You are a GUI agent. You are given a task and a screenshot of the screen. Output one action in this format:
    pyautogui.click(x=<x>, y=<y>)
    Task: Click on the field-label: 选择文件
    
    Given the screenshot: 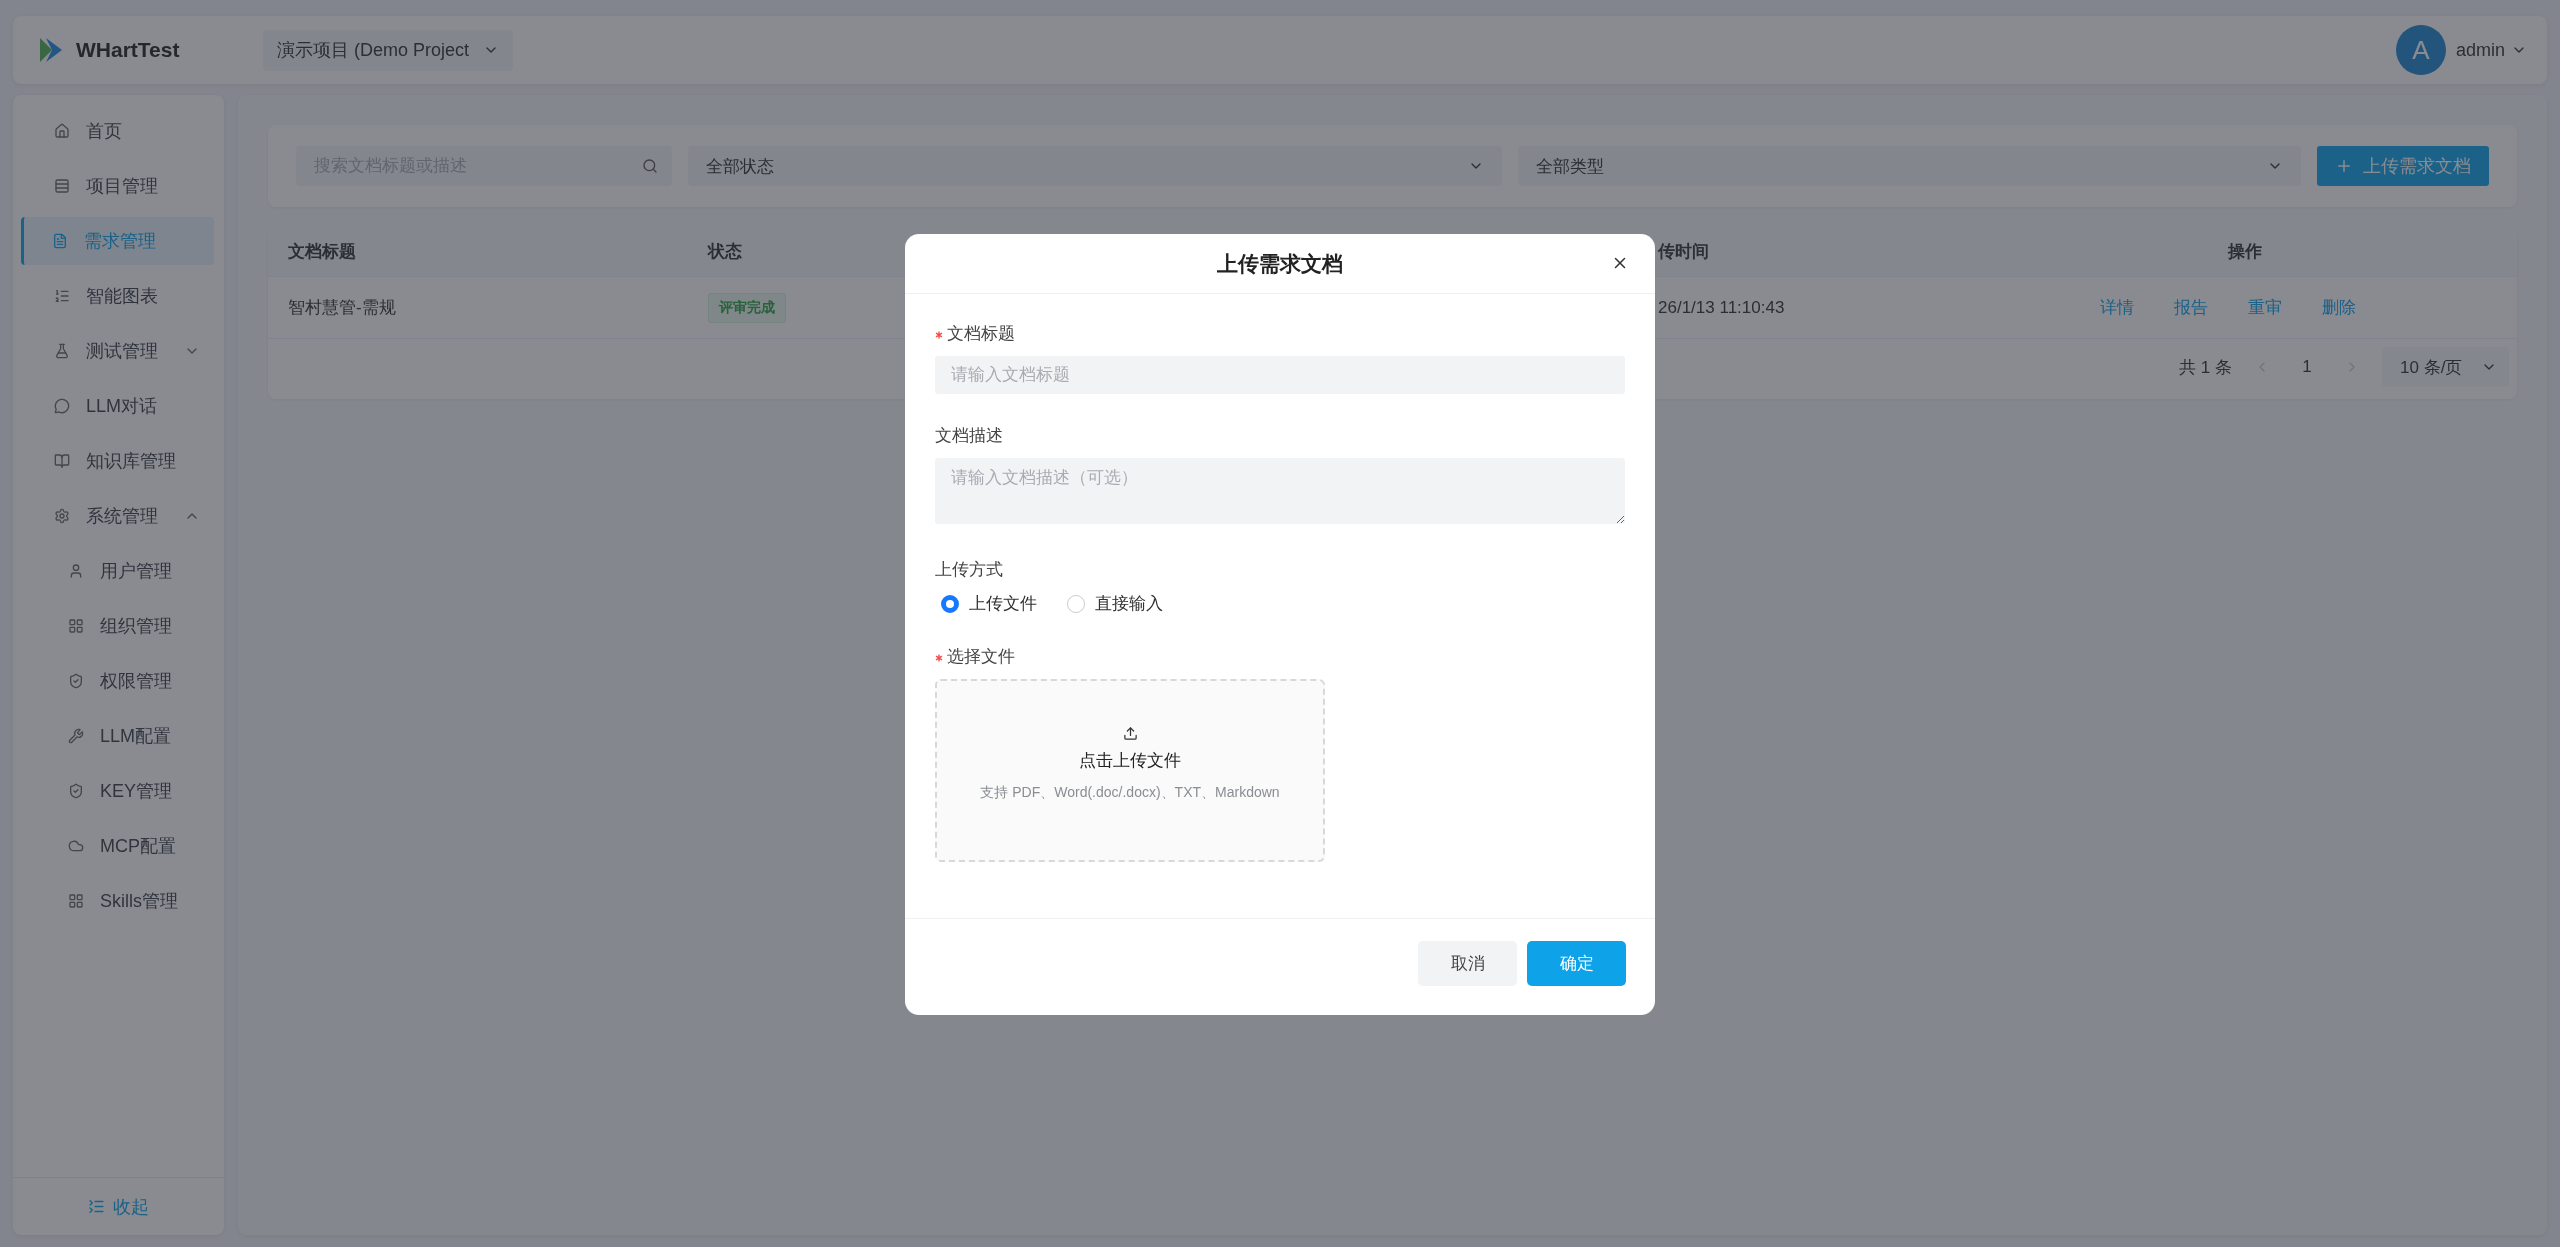 What is the action you would take?
    pyautogui.click(x=1280, y=656)
    